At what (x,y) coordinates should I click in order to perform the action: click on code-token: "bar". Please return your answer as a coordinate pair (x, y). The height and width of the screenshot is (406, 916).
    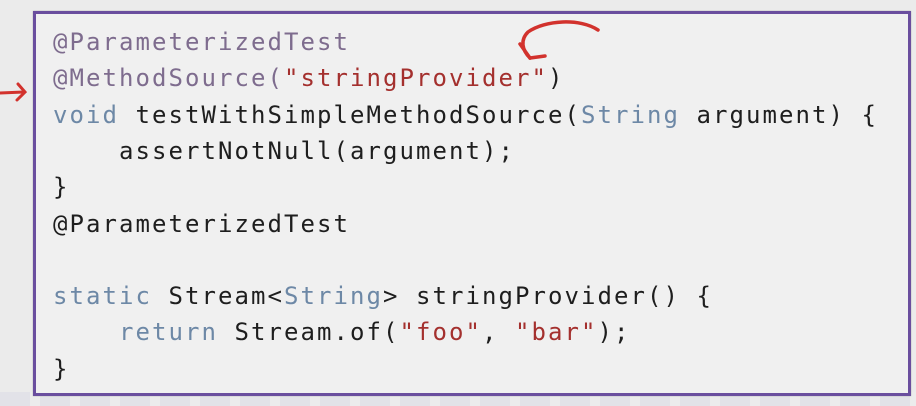
    Looking at the image, I should click on (556, 332).